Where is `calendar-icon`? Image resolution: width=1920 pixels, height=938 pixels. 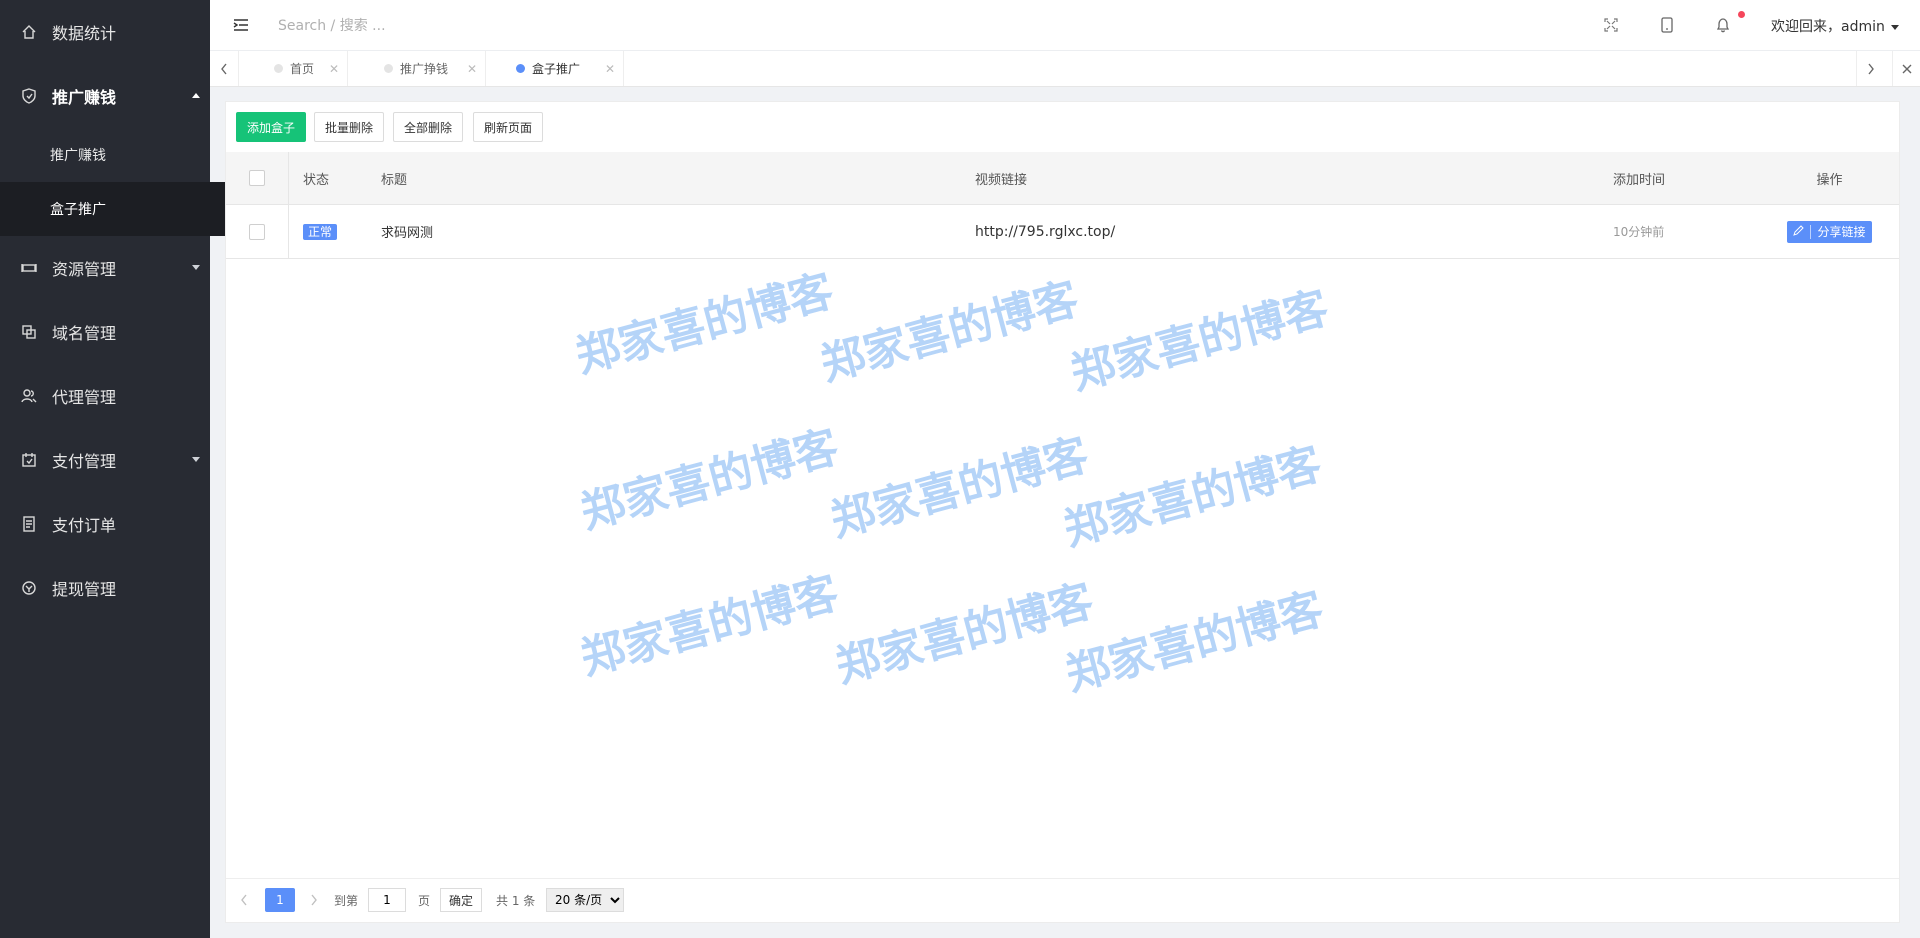
calendar-icon is located at coordinates (29, 460).